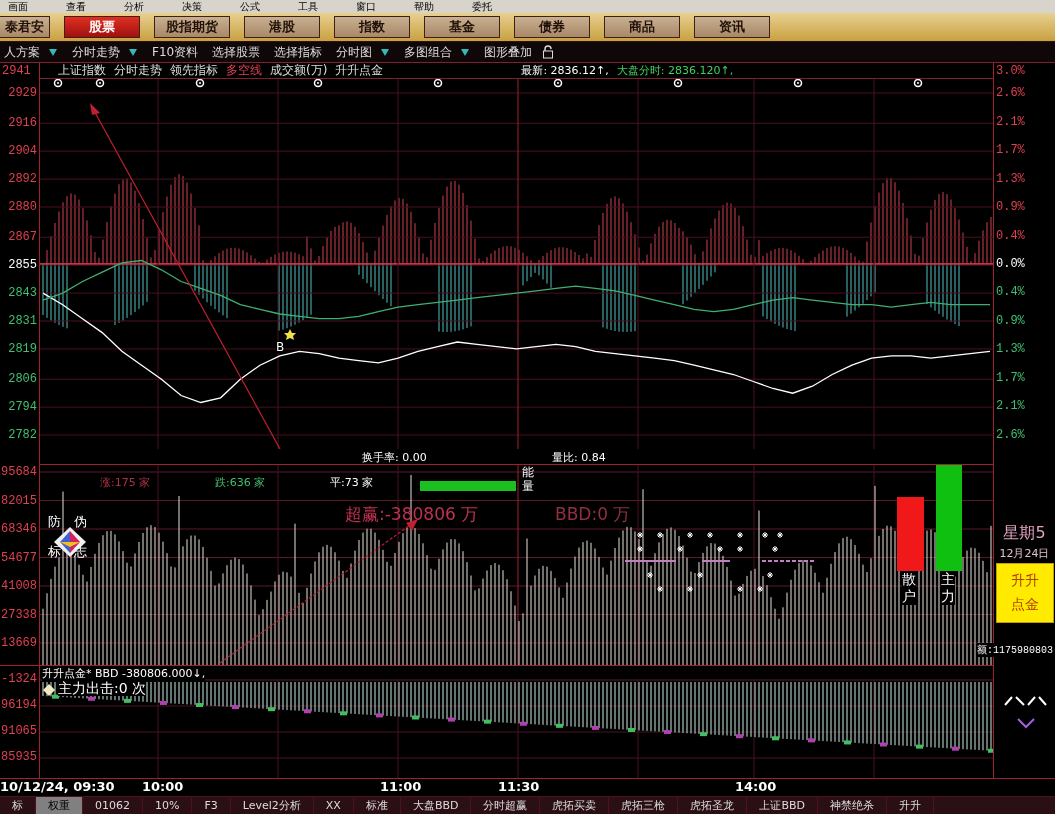 Image resolution: width=1055 pixels, height=814 pixels. I want to click on latest-price: 最新: 2836.12↑,, so click(565, 70).